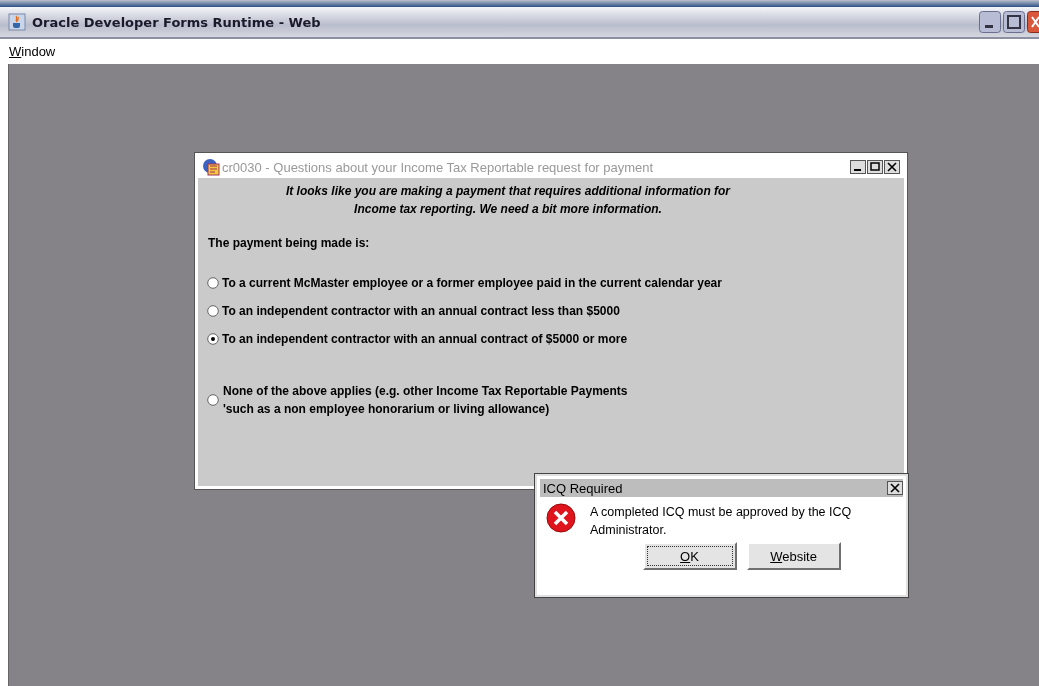 Image resolution: width=1039 pixels, height=686 pixels. Describe the element at coordinates (721, 521) in the screenshot. I see `dialog-message: A completed ICQ must be approved by the ICQ Administrator.` at that location.